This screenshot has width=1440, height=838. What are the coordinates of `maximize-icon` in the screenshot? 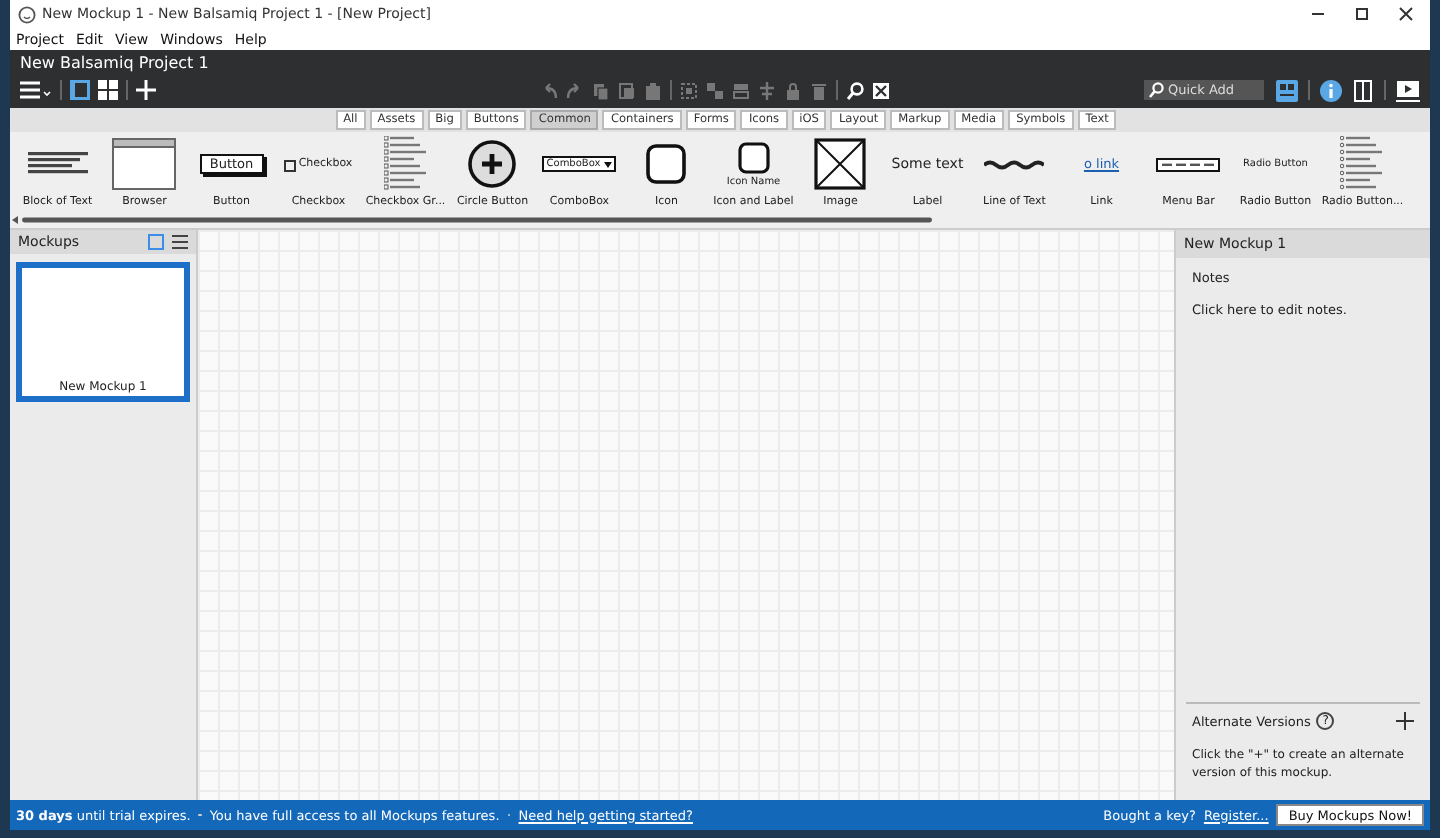 It's located at (1362, 14).